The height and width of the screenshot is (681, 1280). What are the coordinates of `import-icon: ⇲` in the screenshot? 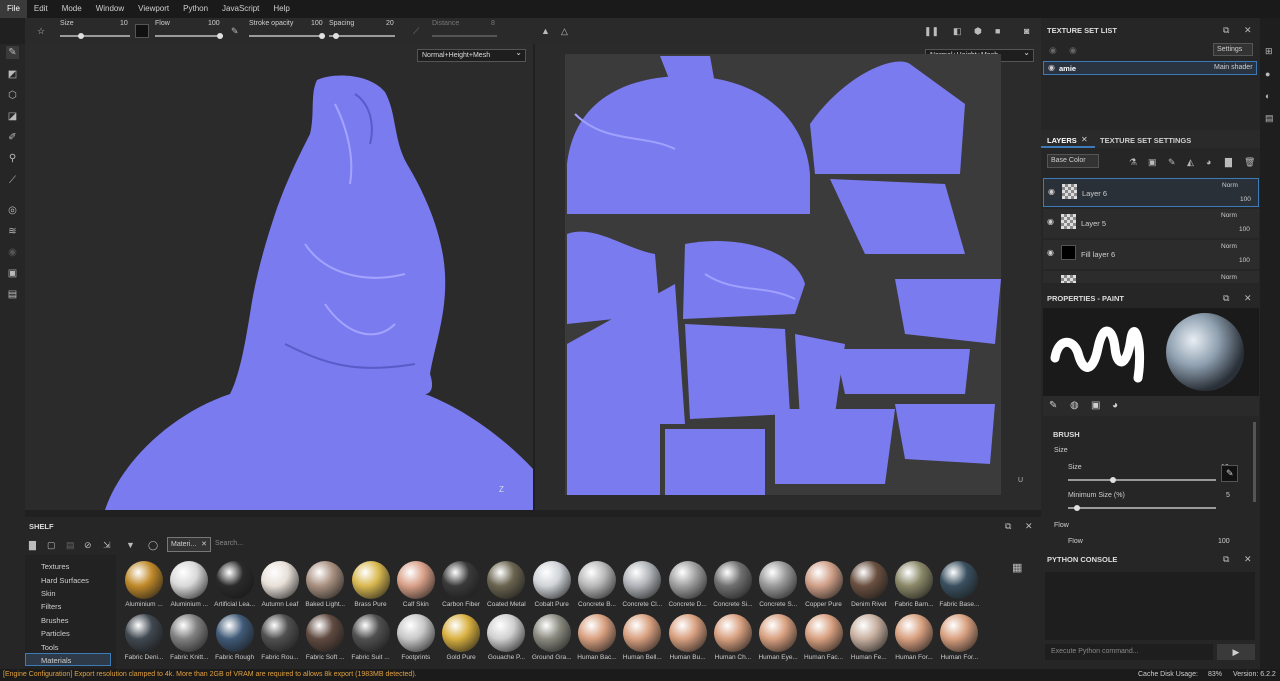 It's located at (107, 545).